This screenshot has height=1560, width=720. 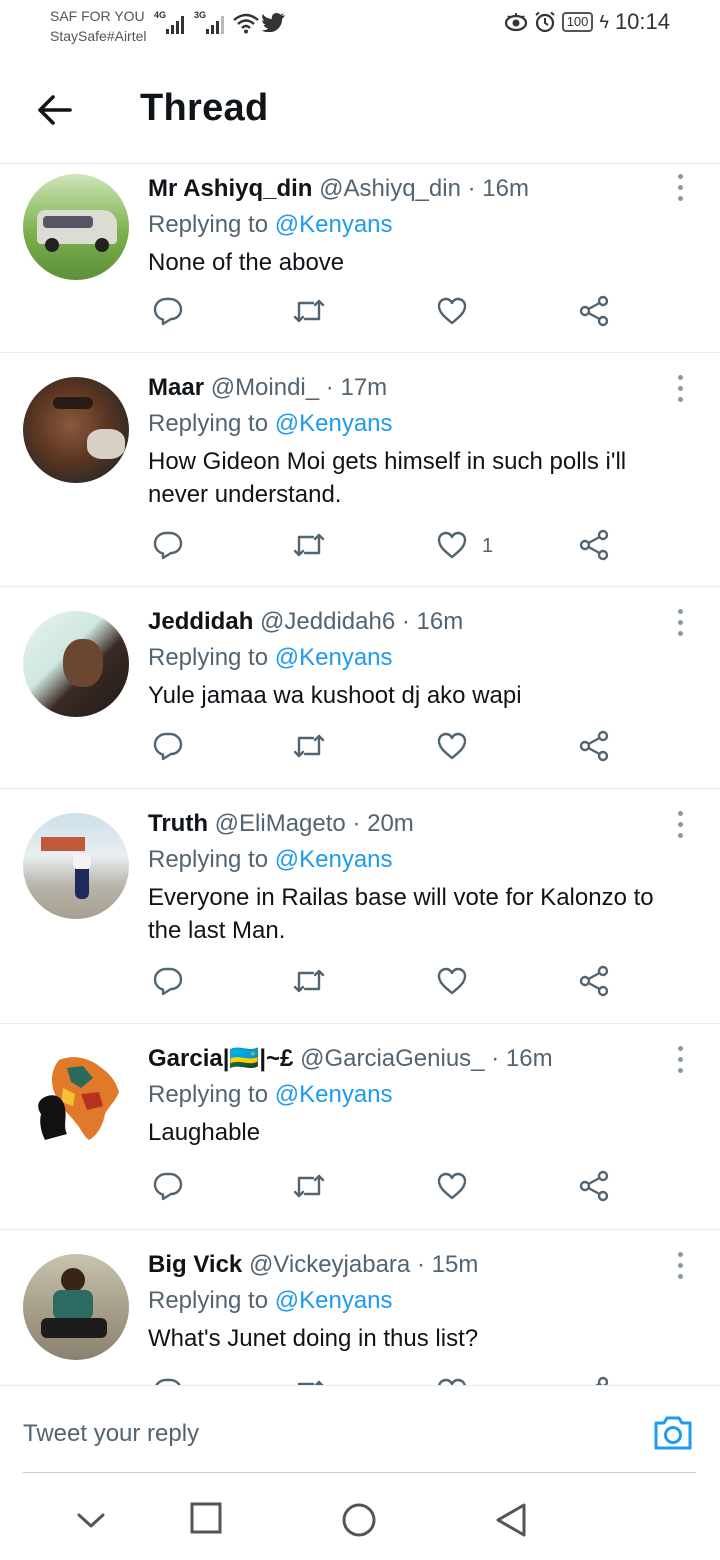 What do you see at coordinates (176, 387) in the screenshot?
I see `author-name: Maar` at bounding box center [176, 387].